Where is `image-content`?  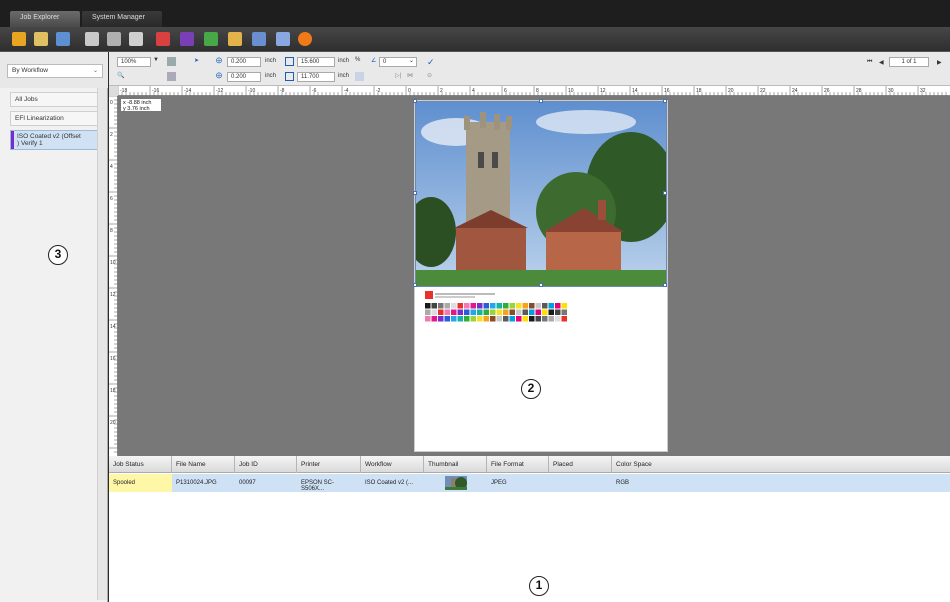
image-content is located at coordinates (541, 194).